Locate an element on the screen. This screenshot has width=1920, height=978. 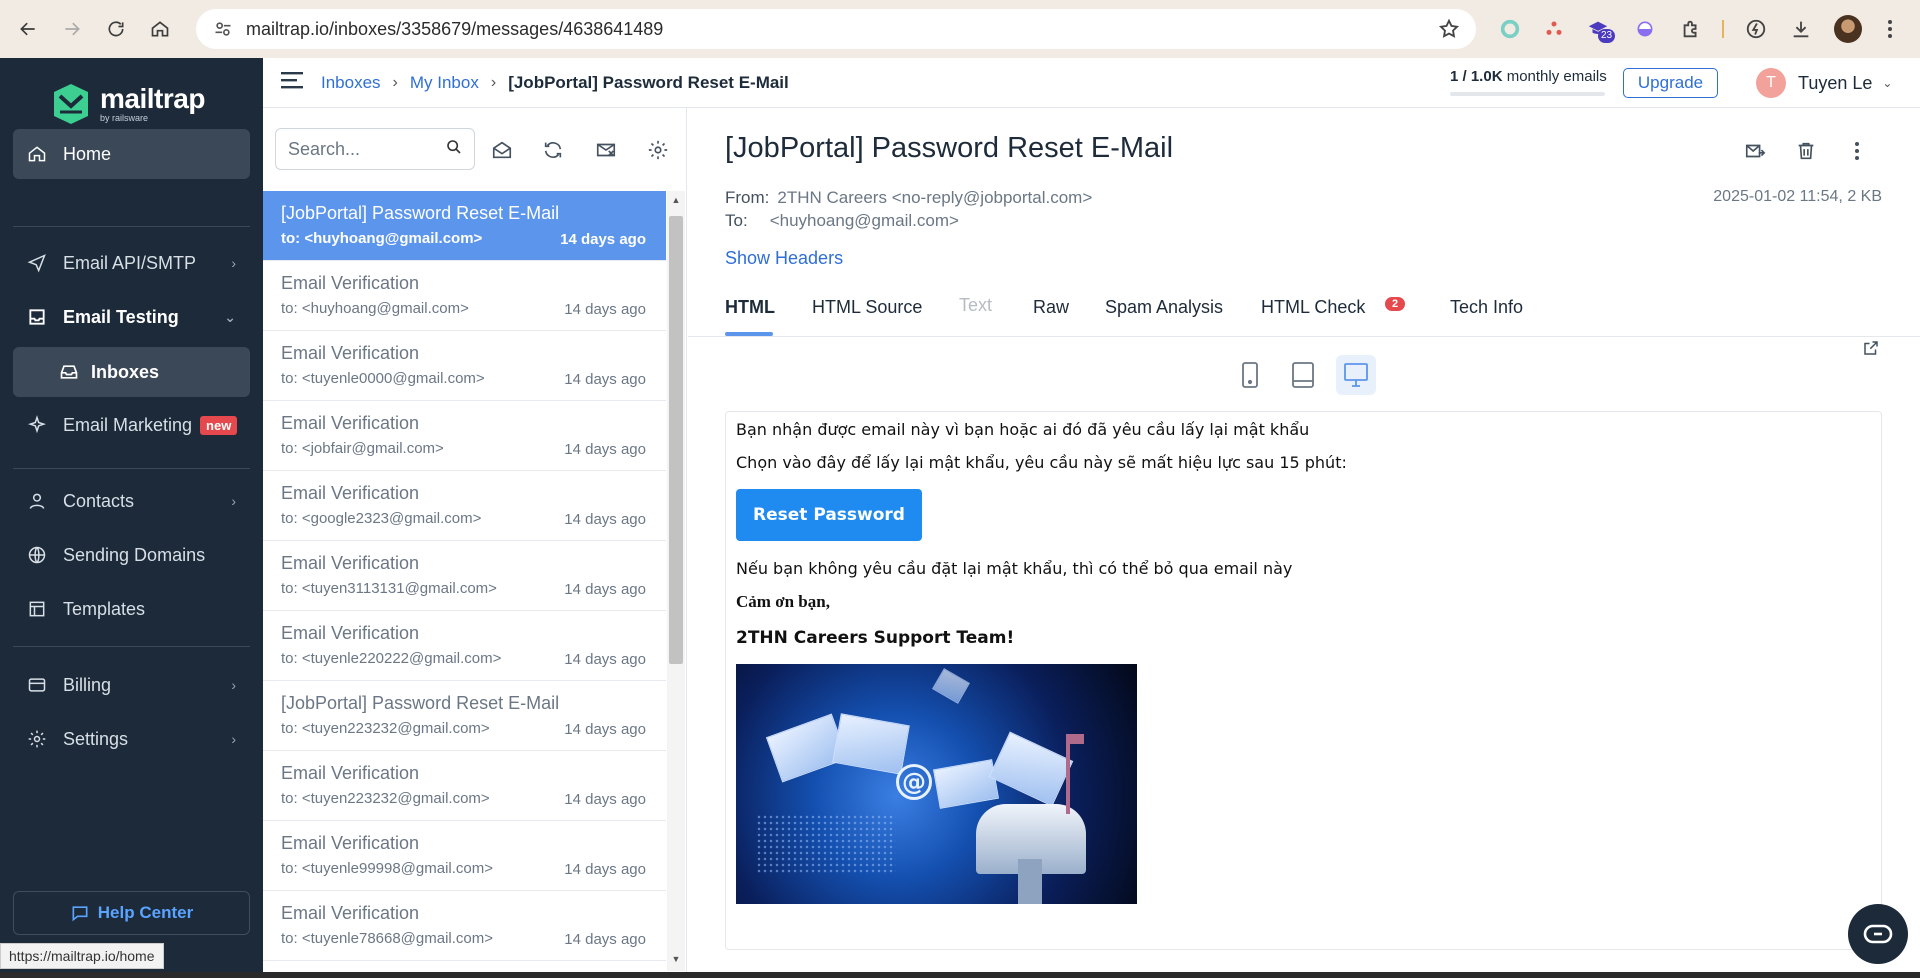
scroll-up-icon: ▲ is located at coordinates (676, 200).